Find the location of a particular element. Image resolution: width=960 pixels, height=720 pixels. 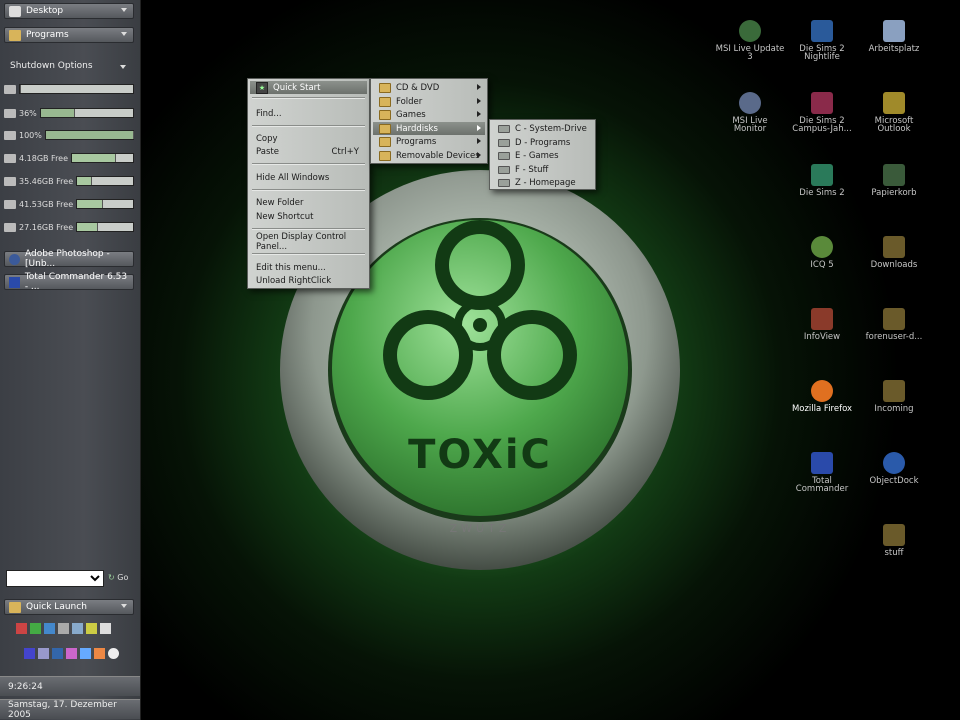

menu-item-new-shortcut: New Shortcut is located at coordinates (308, 216).